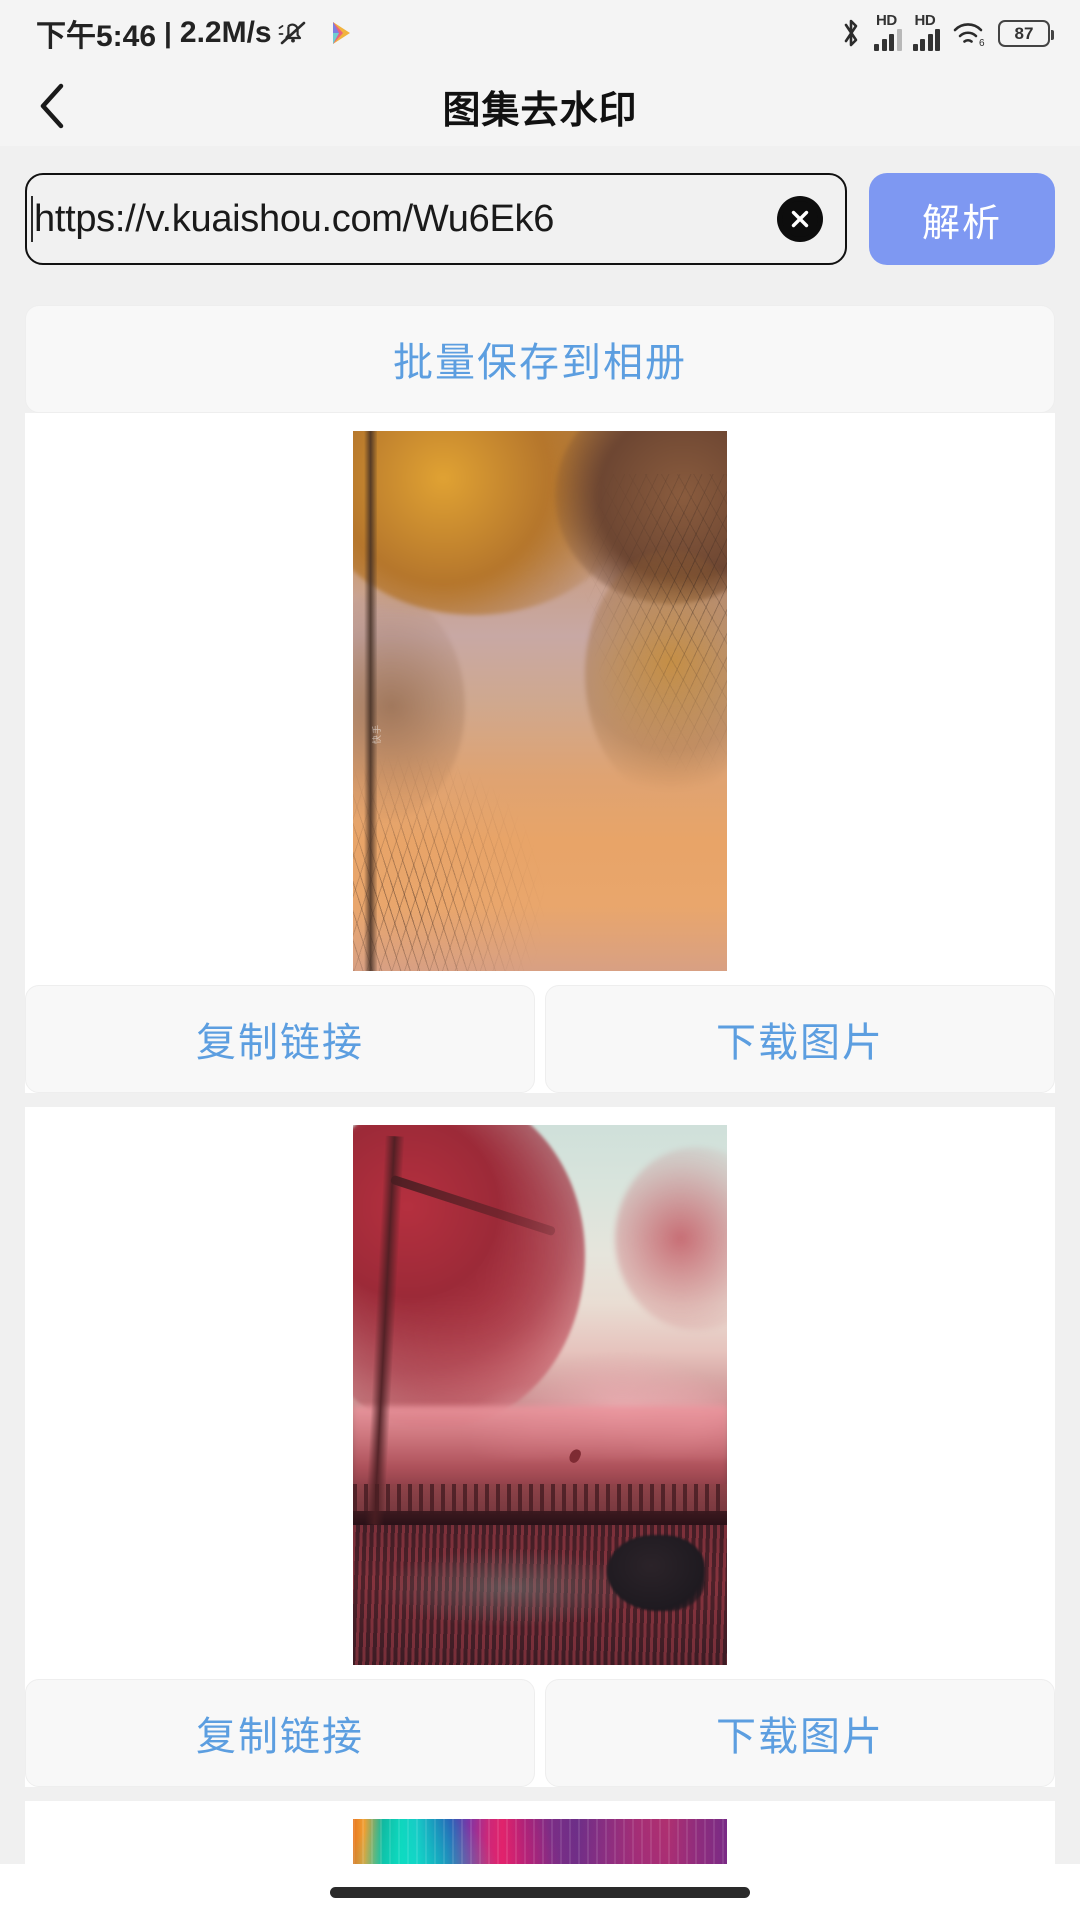 Image resolution: width=1080 pixels, height=1920 pixels. Describe the element at coordinates (926, 31) in the screenshot. I see `sim2-signal-icon: HD` at that location.